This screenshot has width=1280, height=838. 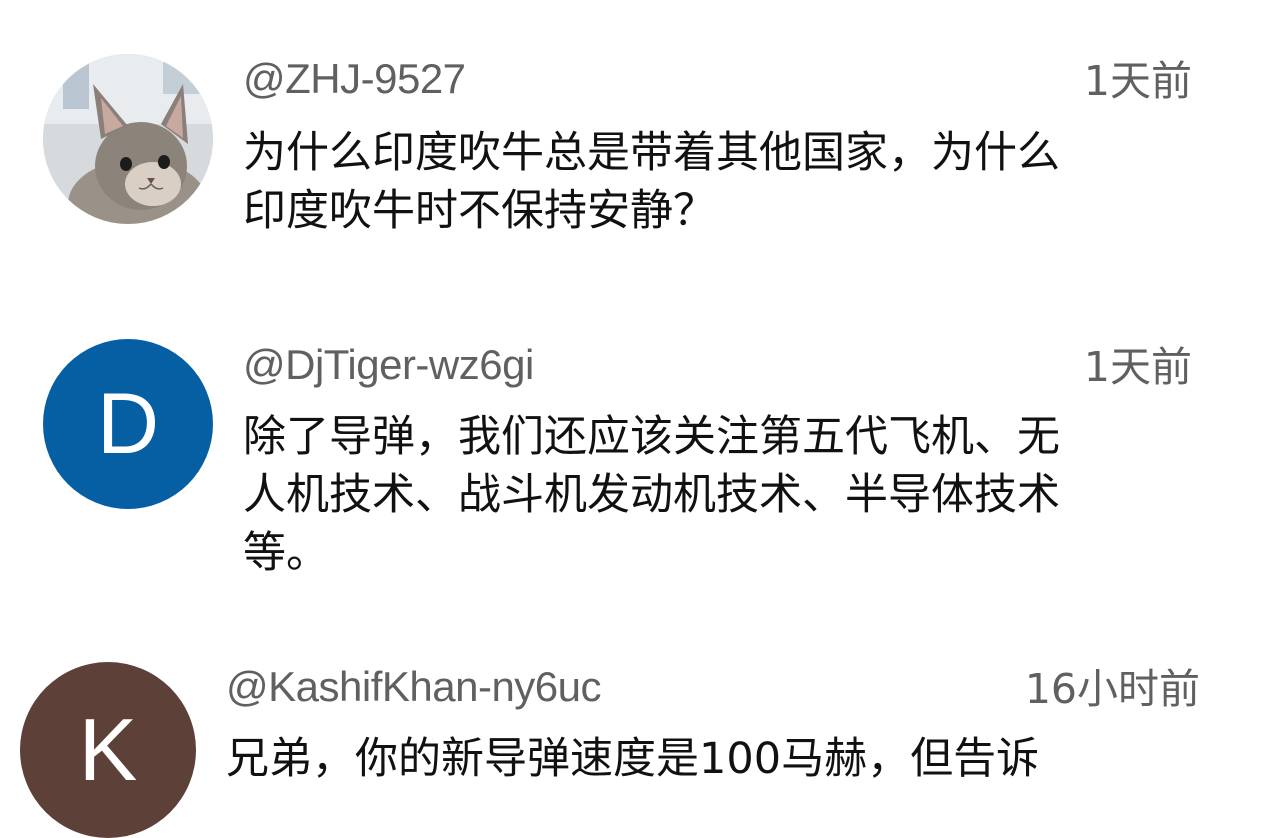 What do you see at coordinates (414, 687) in the screenshot?
I see `comment-author: @KashifKhan-ny6uc` at bounding box center [414, 687].